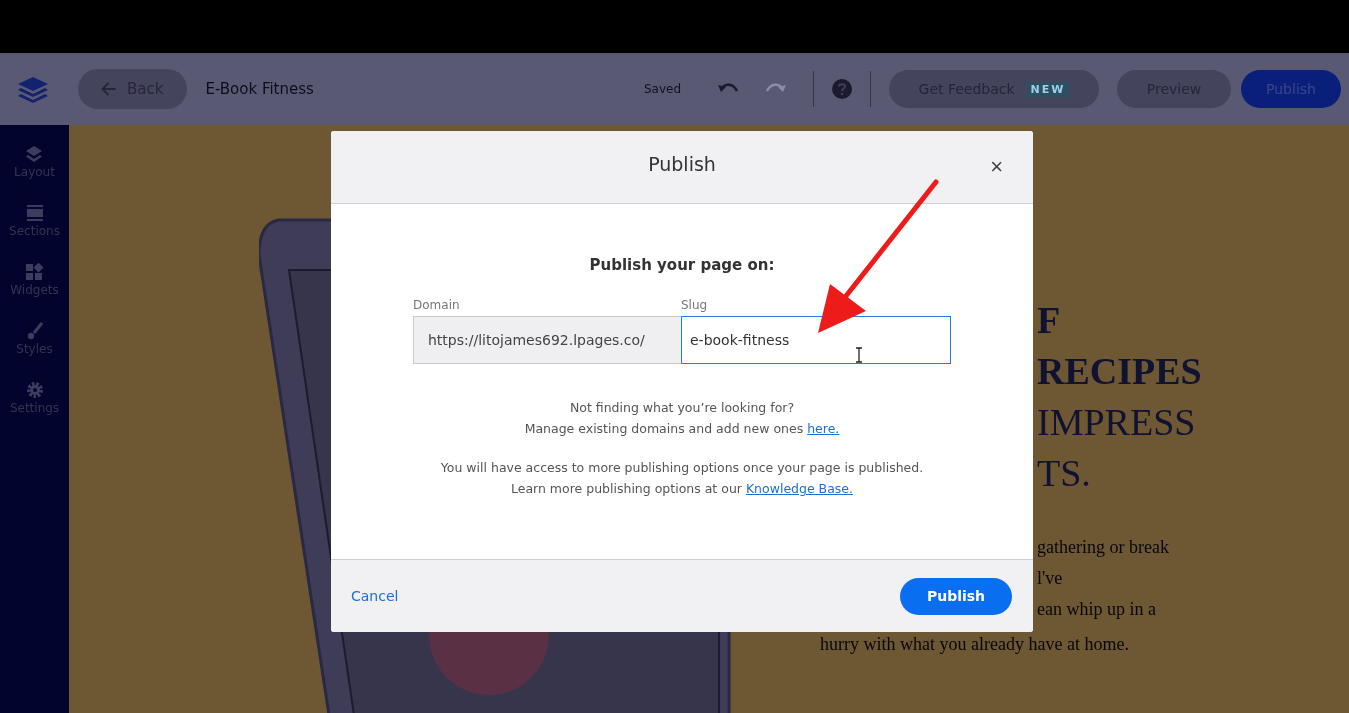 This screenshot has height=713, width=1349. I want to click on help-link: Knowledge Base., so click(799, 488).